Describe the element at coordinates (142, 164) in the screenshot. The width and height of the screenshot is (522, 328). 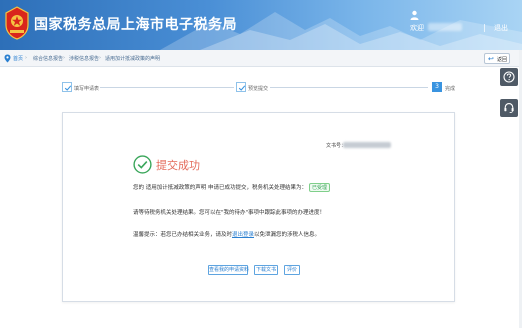
I see `success-check-icon` at that location.